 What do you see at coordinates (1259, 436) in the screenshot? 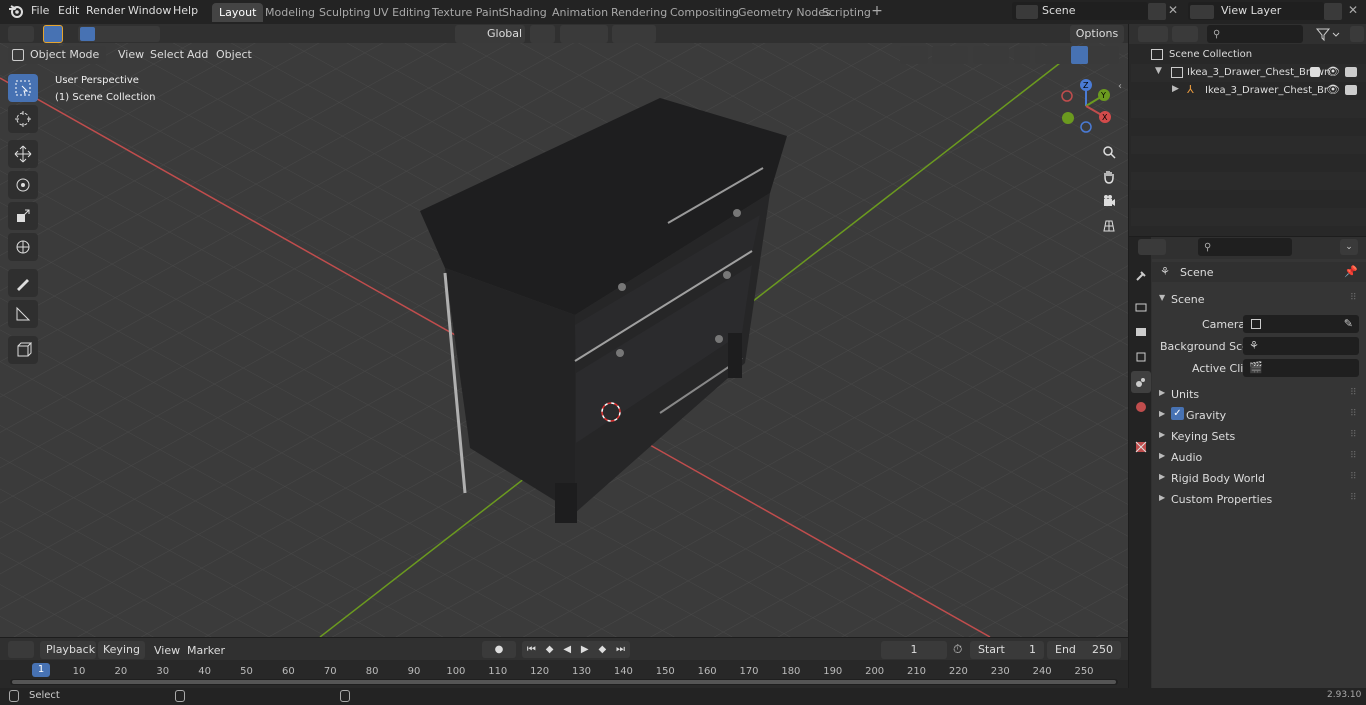
I see `keying-sets-panel-header: ▶ Keying Sets ⠿` at bounding box center [1259, 436].